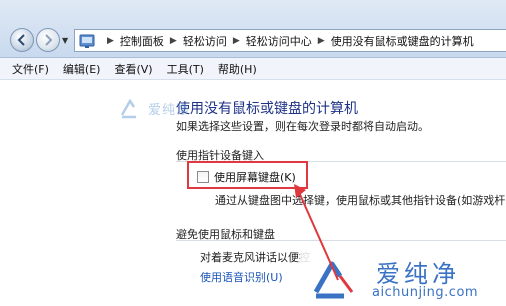  What do you see at coordinates (133, 69) in the screenshot?
I see `menu-view: 查看(V)` at bounding box center [133, 69].